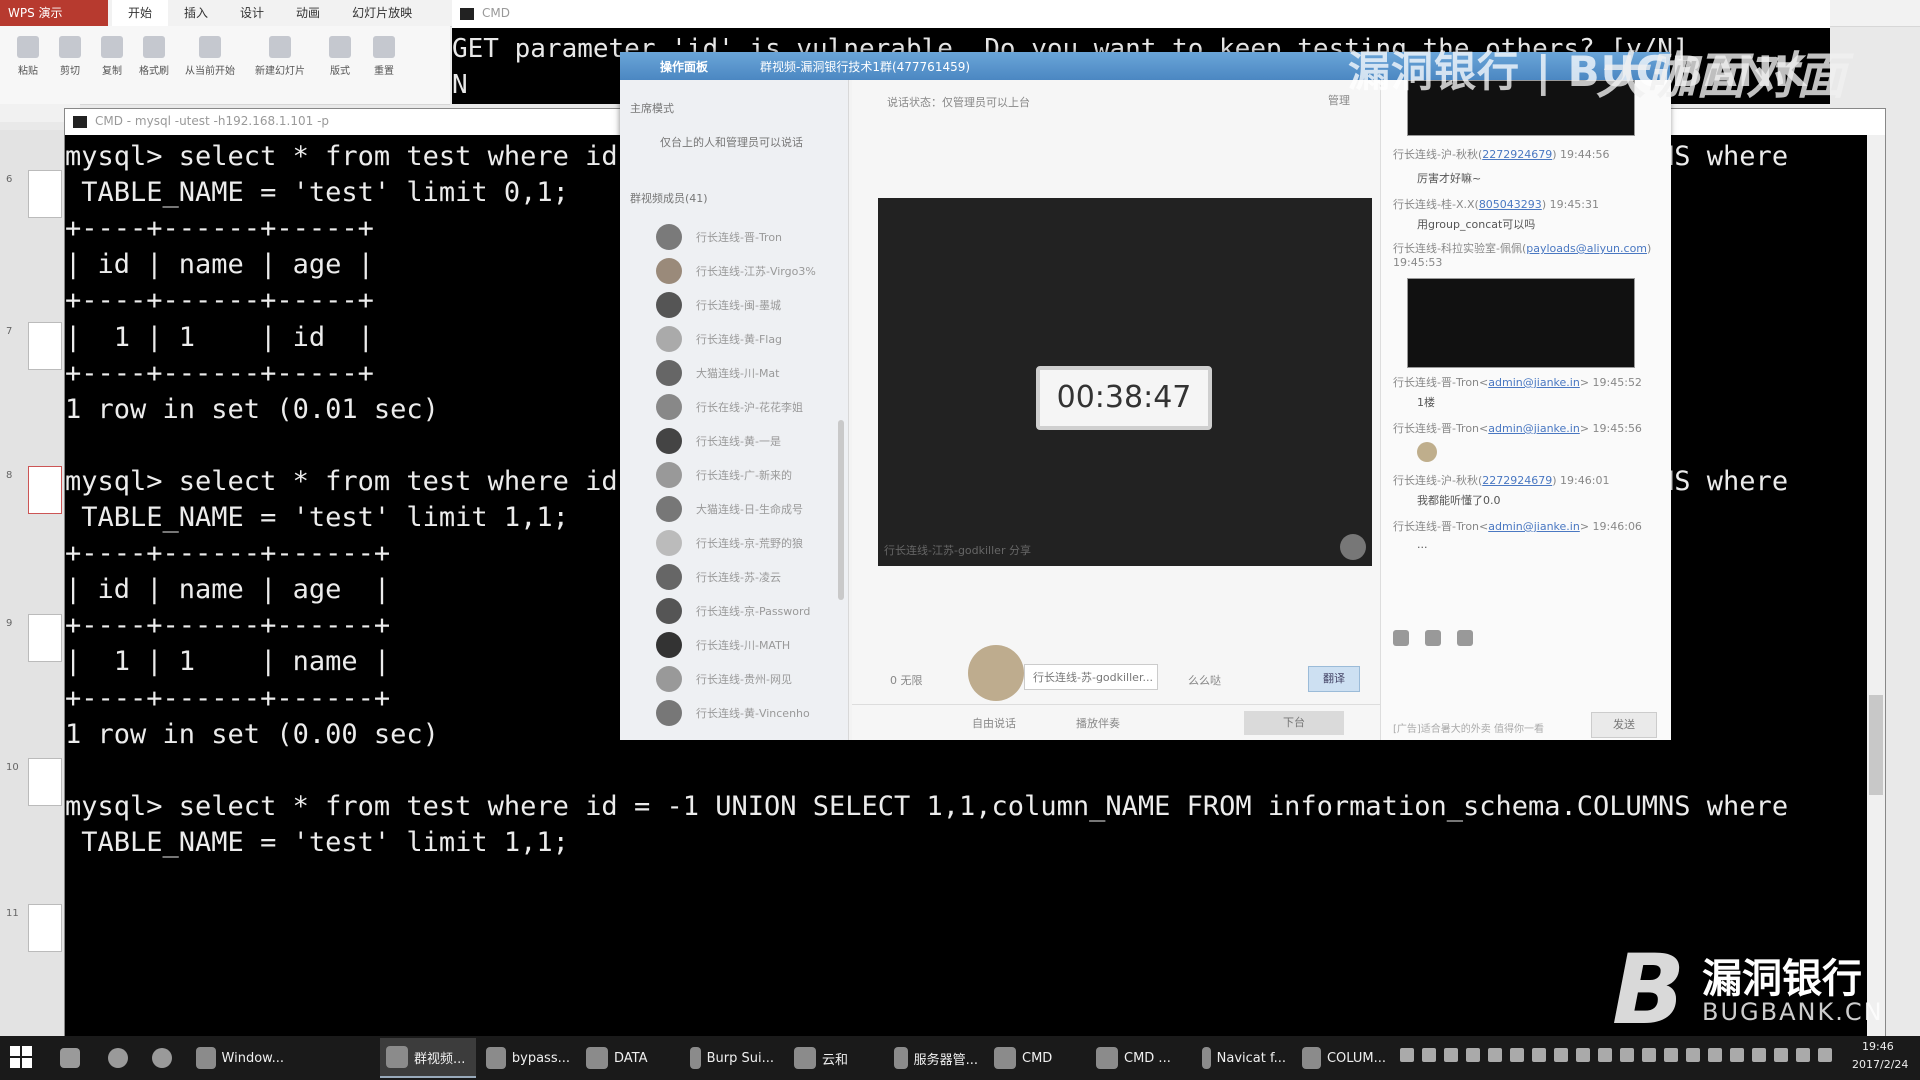 The width and height of the screenshot is (1920, 1080). I want to click on manage-button: 管理, so click(1339, 100).